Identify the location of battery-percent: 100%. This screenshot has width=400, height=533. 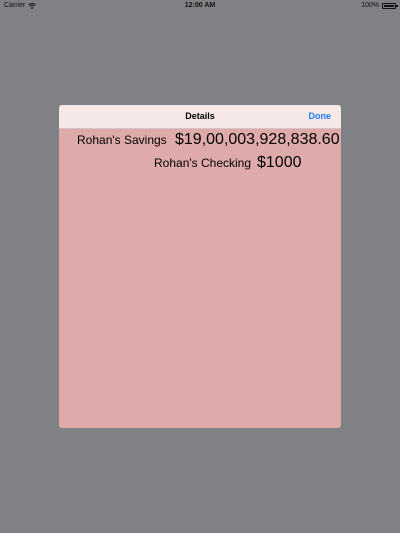
(370, 5).